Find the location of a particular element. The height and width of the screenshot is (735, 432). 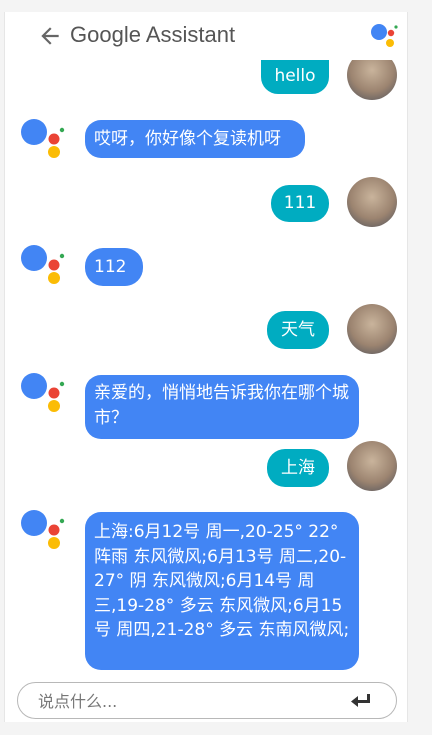

user-message-bubble: 天气 is located at coordinates (298, 330).